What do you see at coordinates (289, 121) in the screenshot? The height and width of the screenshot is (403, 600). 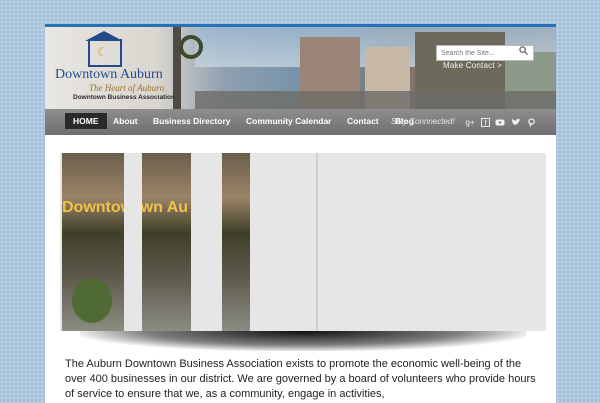 I see `nav-item-community-calendar: Community Calendar` at bounding box center [289, 121].